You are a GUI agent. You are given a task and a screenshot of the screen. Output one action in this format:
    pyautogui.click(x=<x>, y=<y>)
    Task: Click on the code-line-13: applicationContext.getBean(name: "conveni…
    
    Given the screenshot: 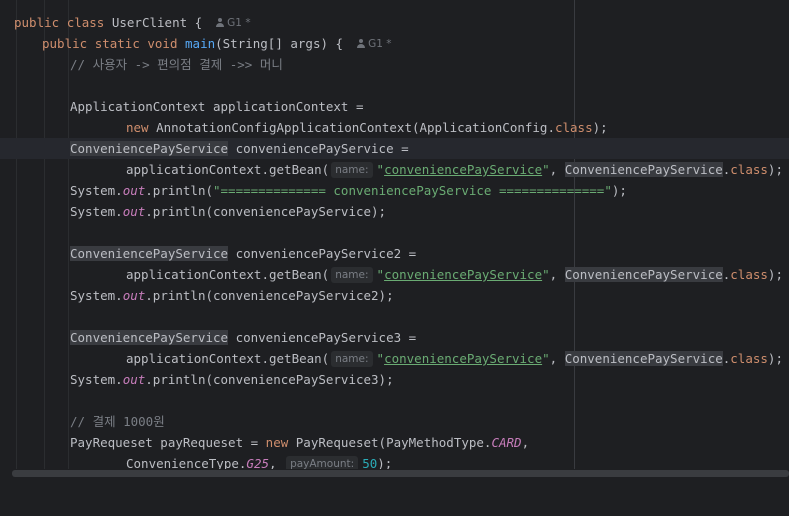 What is the action you would take?
    pyautogui.click(x=394, y=274)
    